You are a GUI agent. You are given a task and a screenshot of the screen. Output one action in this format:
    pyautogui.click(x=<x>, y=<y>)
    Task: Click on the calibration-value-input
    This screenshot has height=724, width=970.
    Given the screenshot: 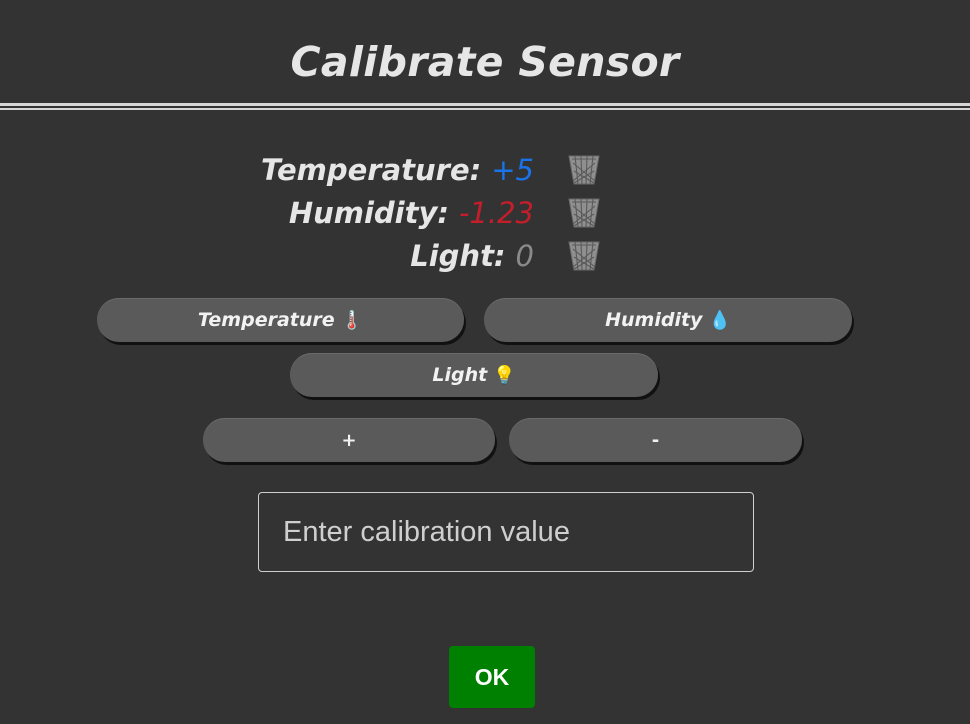 What is the action you would take?
    pyautogui.click(x=506, y=532)
    